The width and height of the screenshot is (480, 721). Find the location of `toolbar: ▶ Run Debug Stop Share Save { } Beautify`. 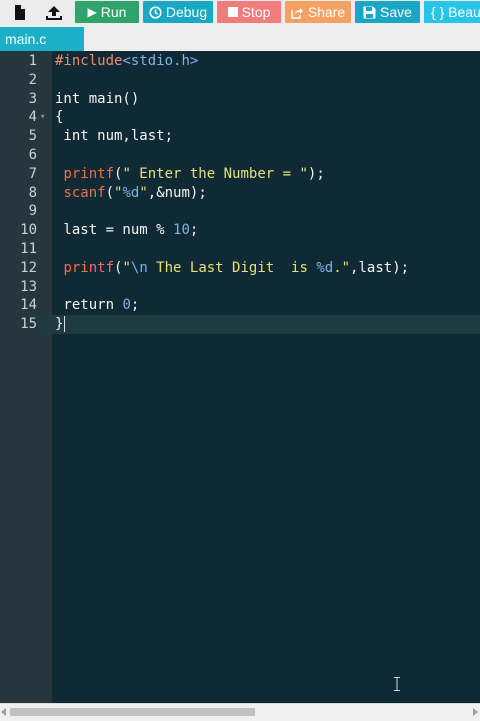

toolbar: ▶ Run Debug Stop Share Save { } Beautify is located at coordinates (240, 12).